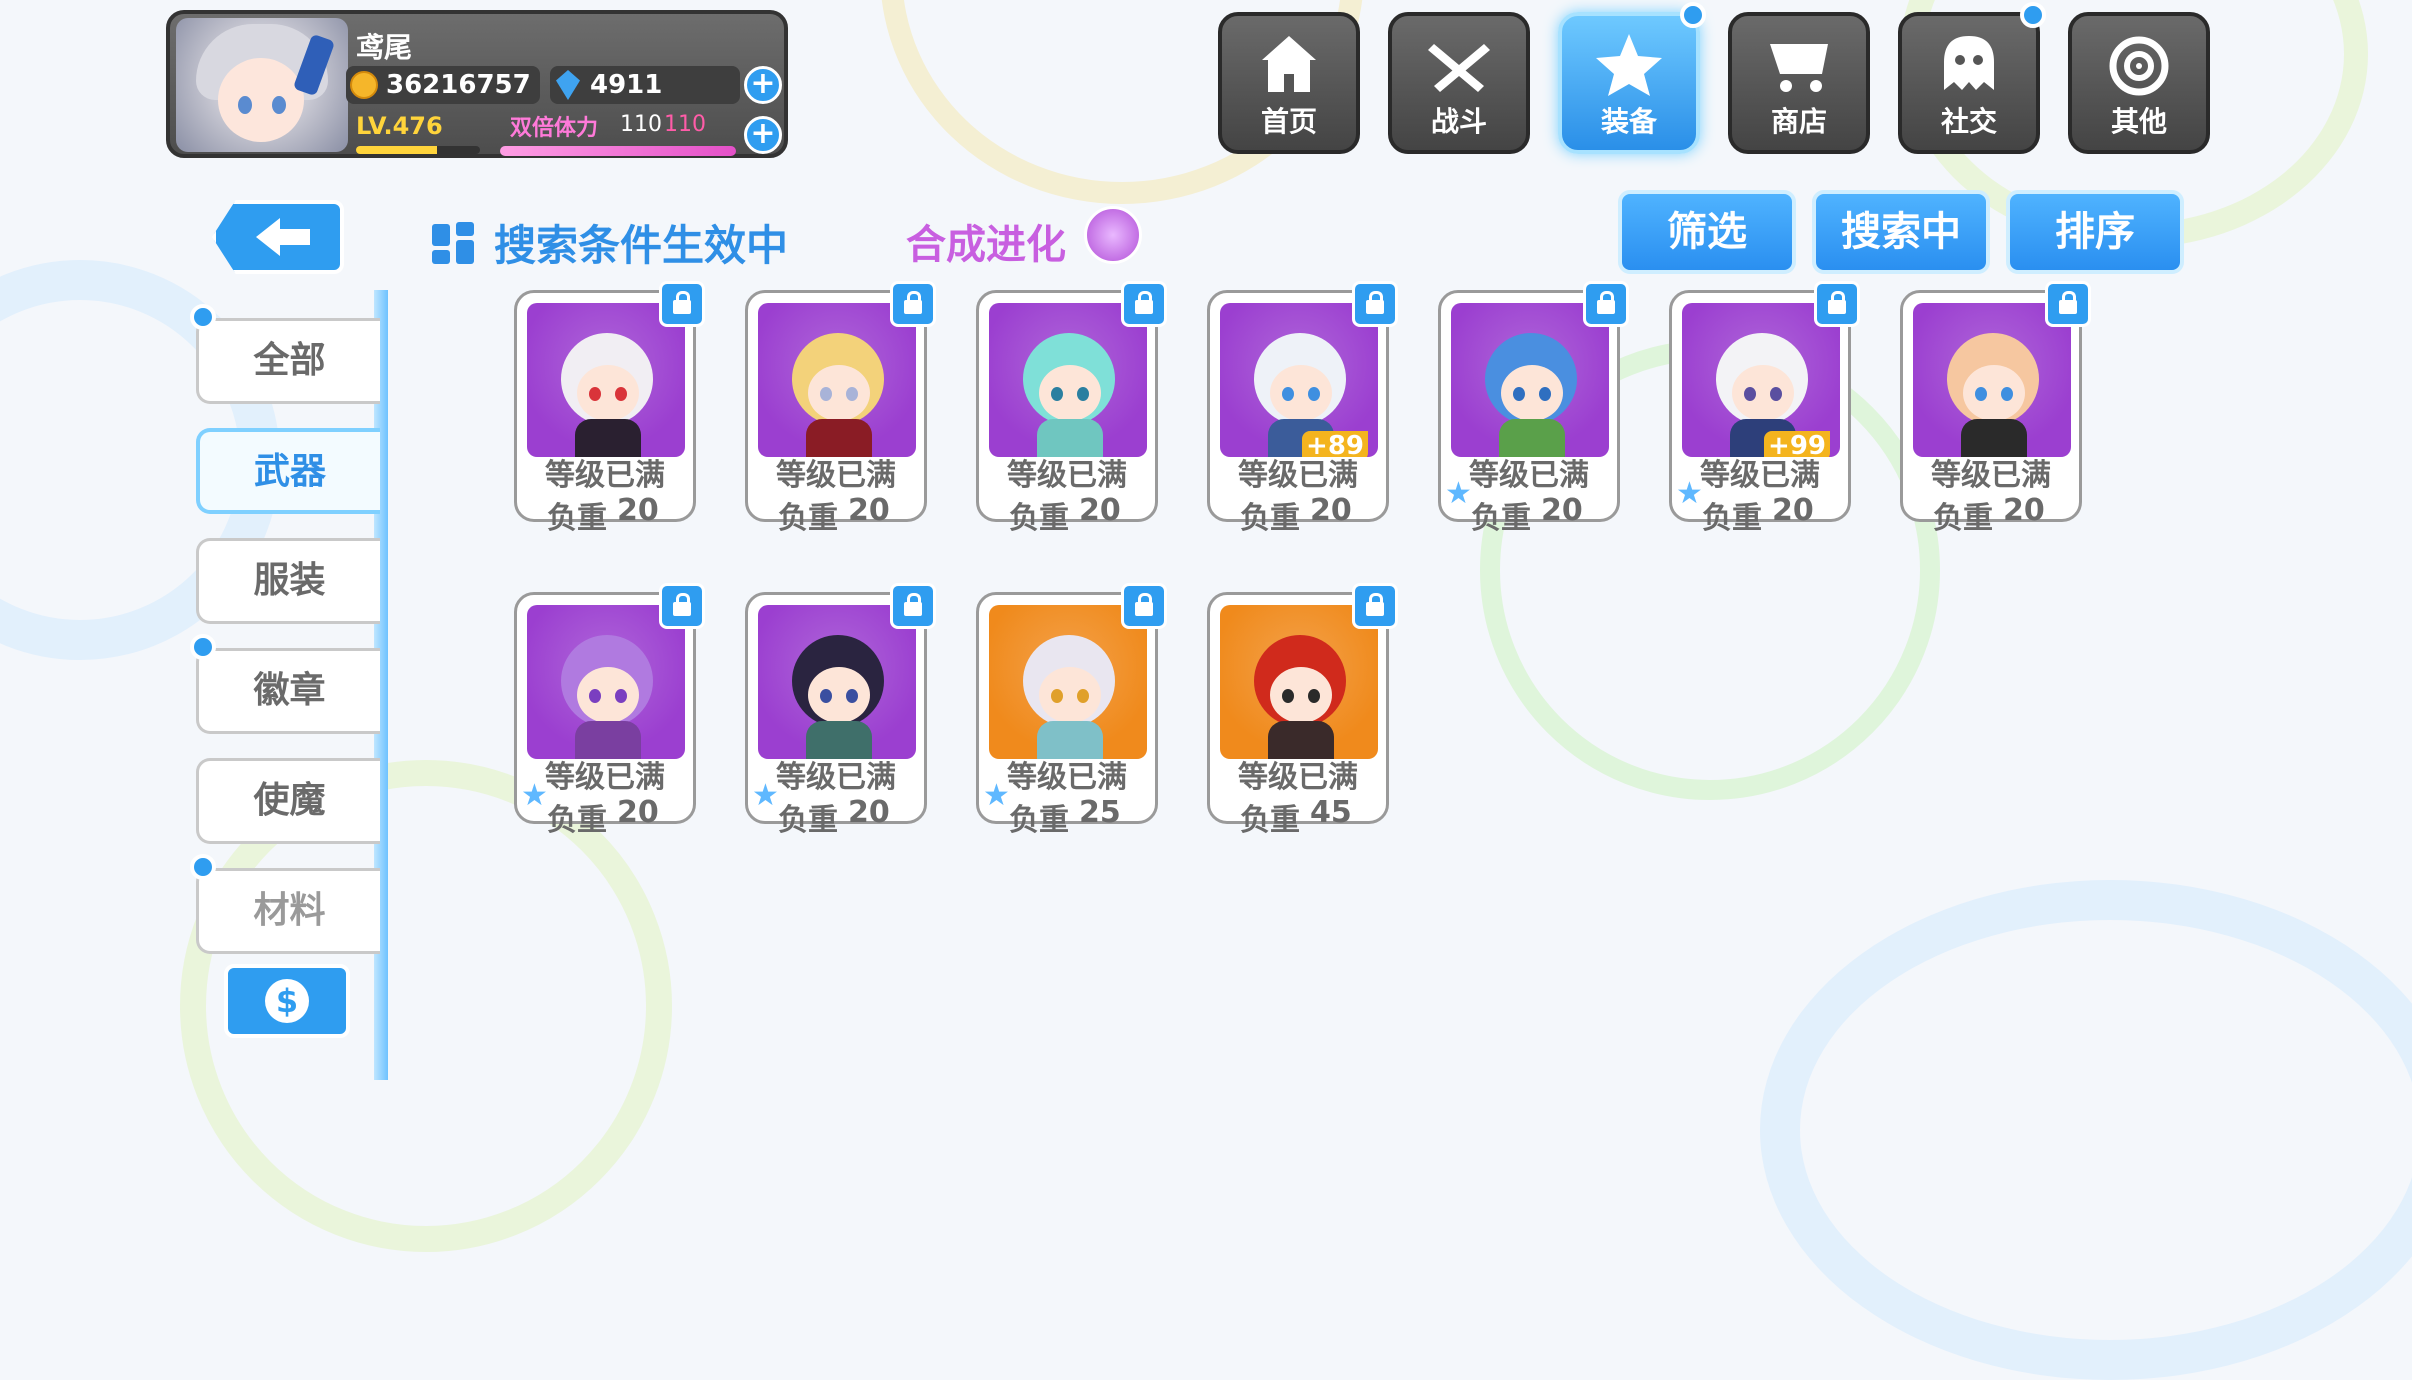  I want to click on stamina-progress-fill, so click(618, 151).